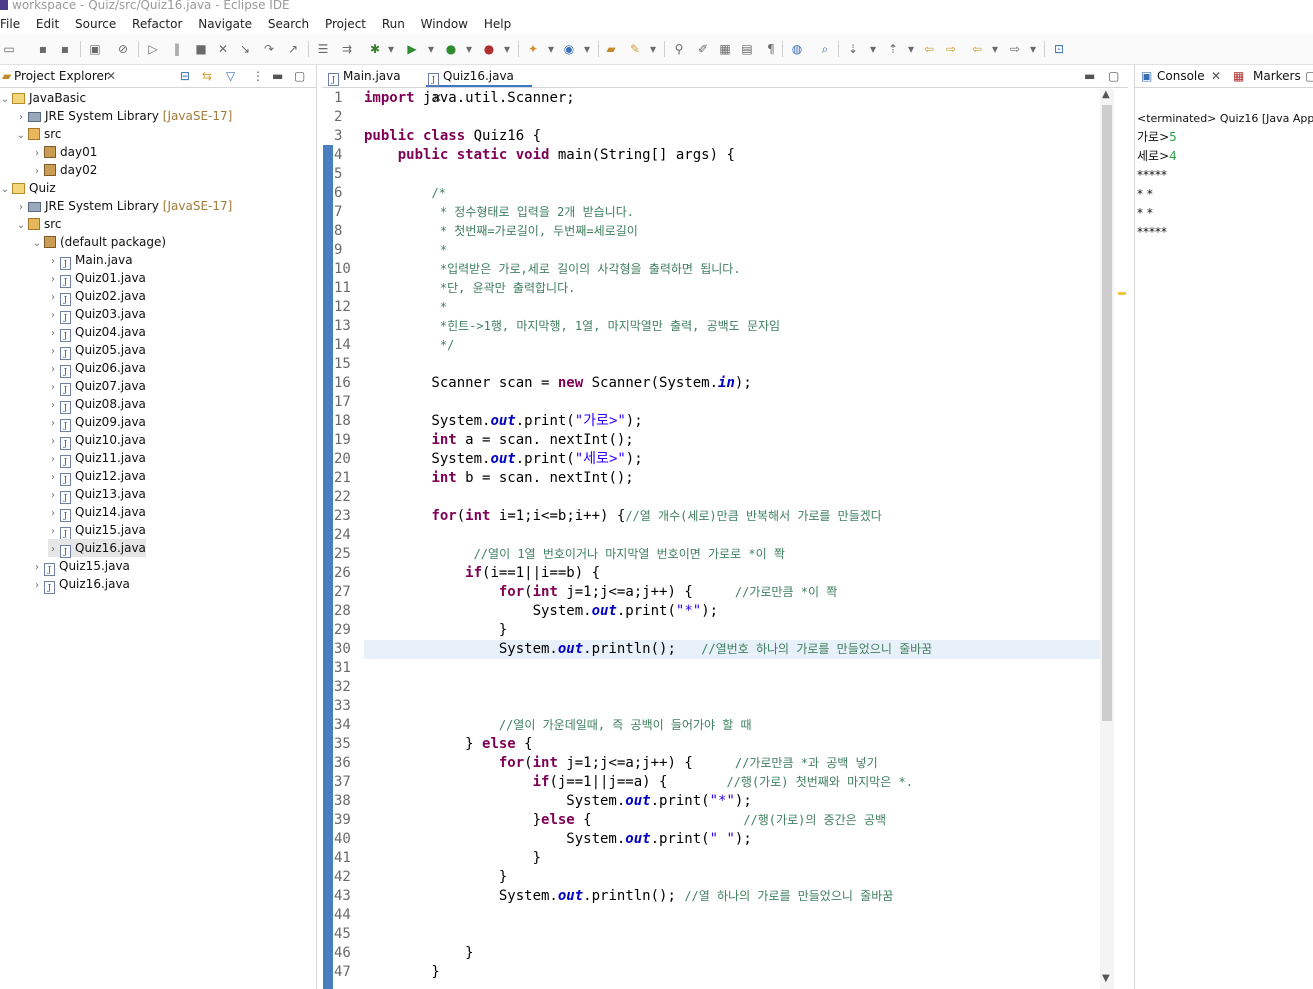  What do you see at coordinates (223, 49) in the screenshot?
I see `disconnect-icon: ✕` at bounding box center [223, 49].